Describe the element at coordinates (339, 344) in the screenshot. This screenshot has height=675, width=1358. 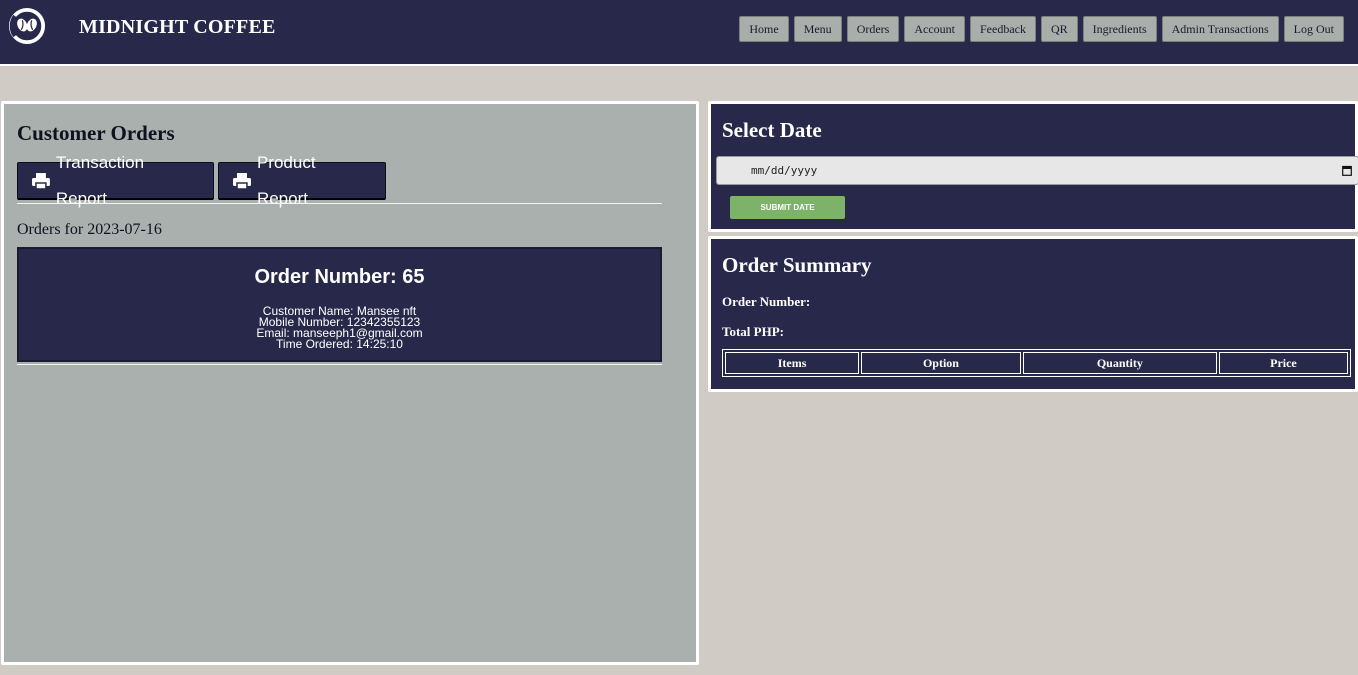
I see `order-time: Time Ordered: 14:25:10` at that location.